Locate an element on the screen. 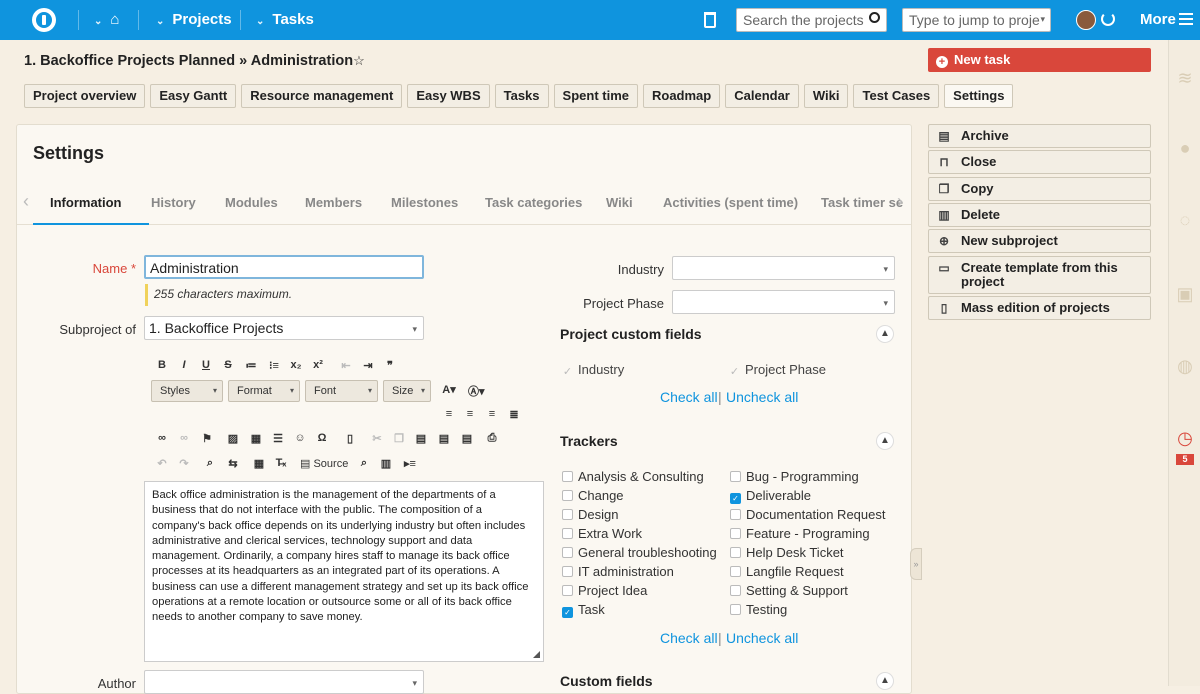  print-icon: ⎙ is located at coordinates (492, 438).